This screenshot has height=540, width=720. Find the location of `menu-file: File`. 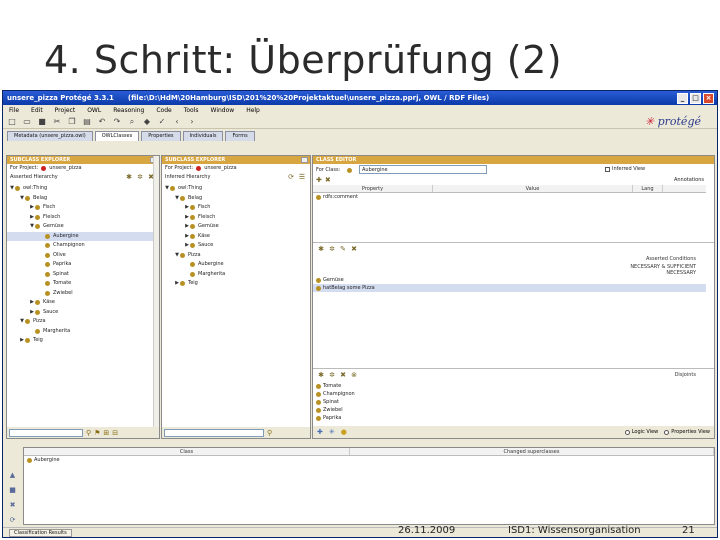

menu-file: File is located at coordinates (14, 110).